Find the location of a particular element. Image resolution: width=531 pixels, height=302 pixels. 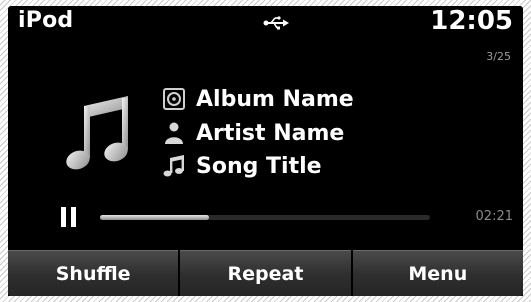

album-row: Album Name is located at coordinates (258, 99).